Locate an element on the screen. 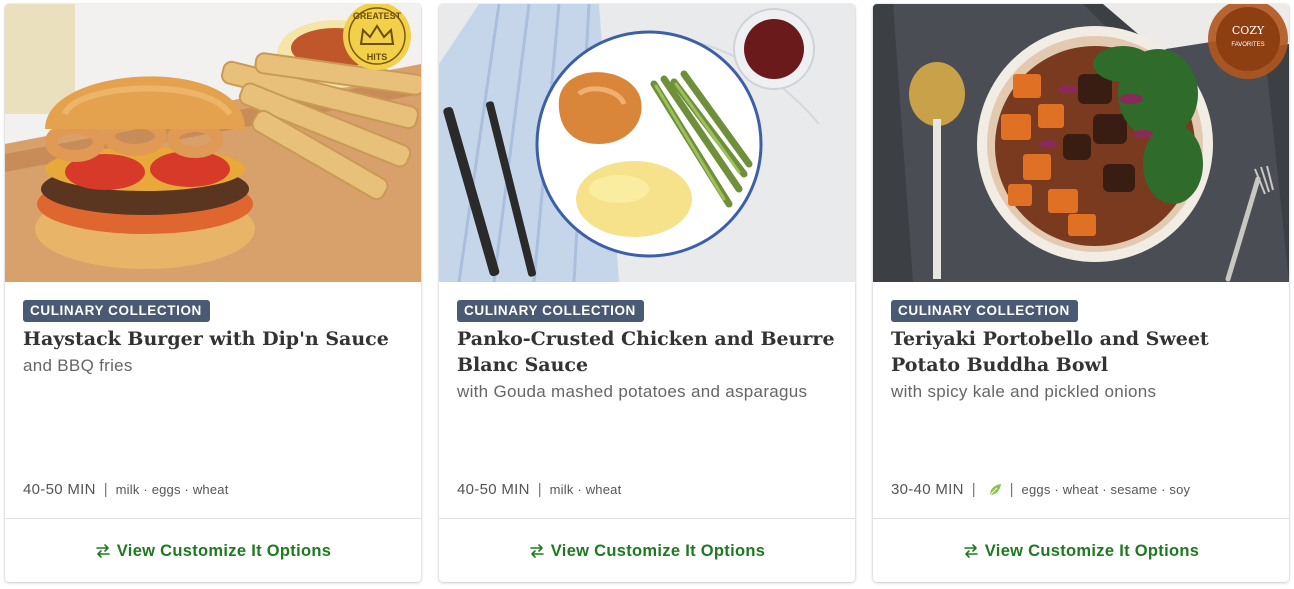 This screenshot has width=1294, height=589. recipe-subtitle: with Gouda mashed potatoes and asparagus is located at coordinates (632, 391).